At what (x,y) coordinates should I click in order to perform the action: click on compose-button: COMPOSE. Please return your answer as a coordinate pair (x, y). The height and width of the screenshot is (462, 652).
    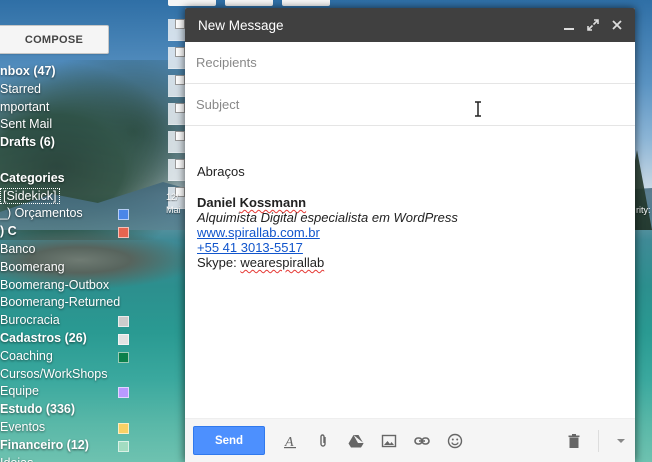
    Looking at the image, I should click on (54, 39).